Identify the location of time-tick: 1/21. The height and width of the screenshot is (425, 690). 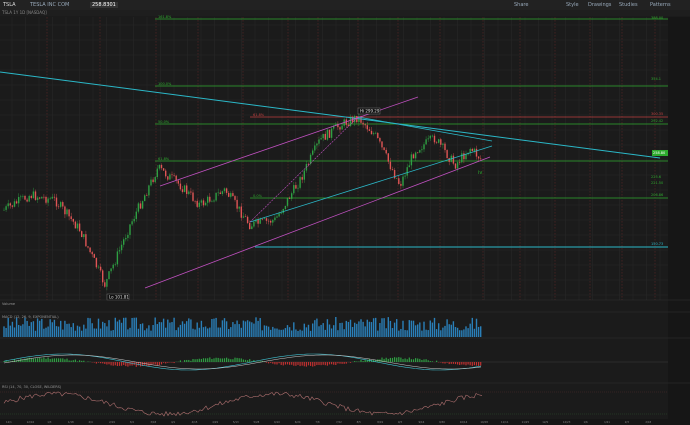
(607, 422).